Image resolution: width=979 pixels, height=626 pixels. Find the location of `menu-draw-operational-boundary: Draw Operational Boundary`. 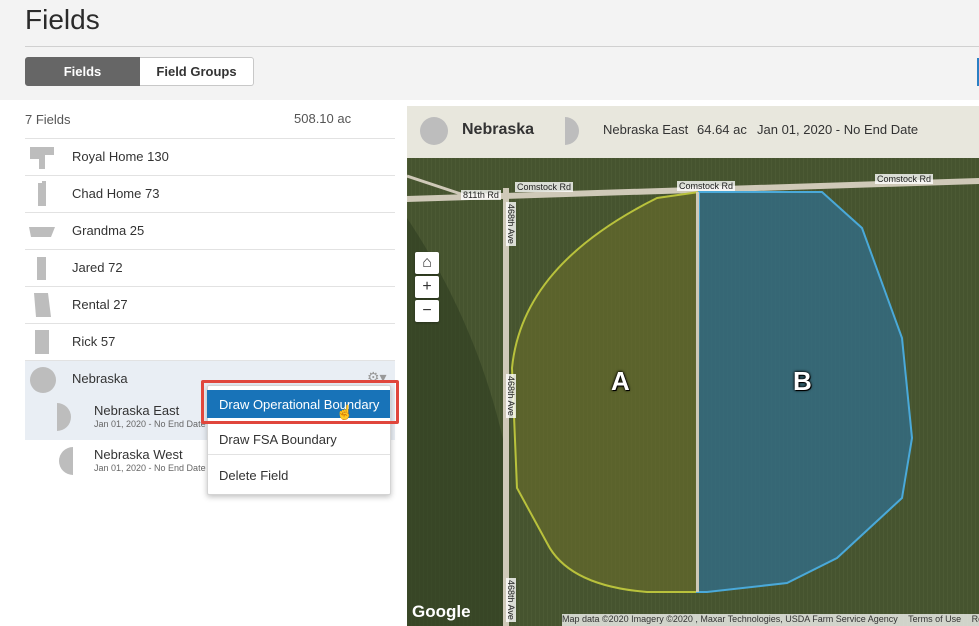

menu-draw-operational-boundary: Draw Operational Boundary is located at coordinates (298, 404).